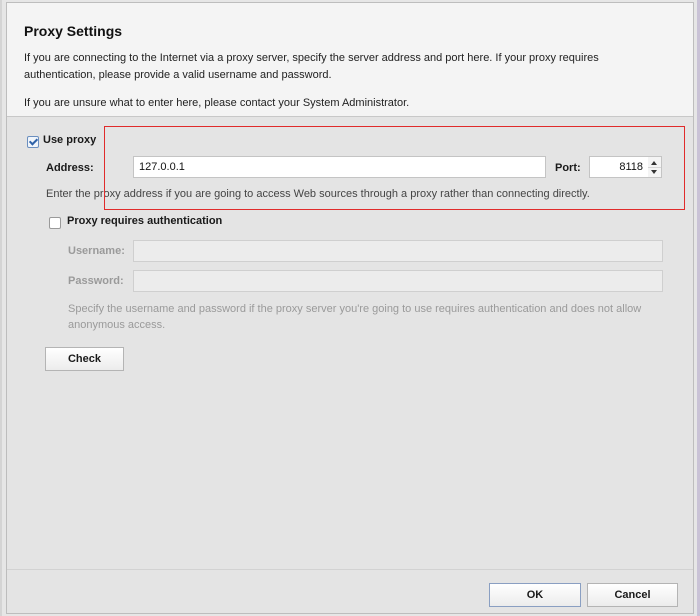  I want to click on requires-auth-label: Proxy requires authentication, so click(144, 221).